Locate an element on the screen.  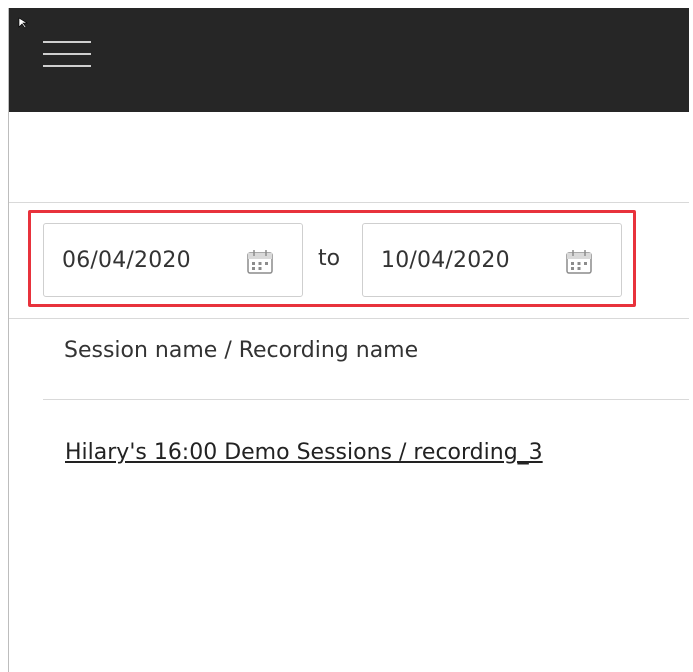
divider-top is located at coordinates (349, 202).